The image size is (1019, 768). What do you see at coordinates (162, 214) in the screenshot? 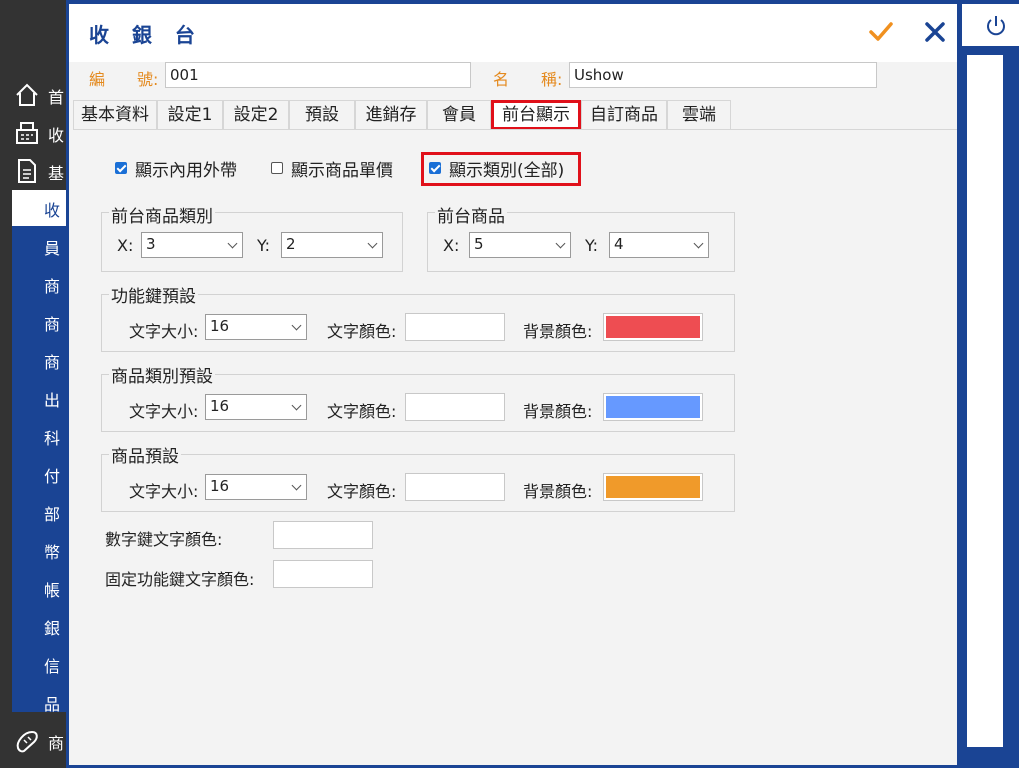
I see `group-title: 前台商品類別` at bounding box center [162, 214].